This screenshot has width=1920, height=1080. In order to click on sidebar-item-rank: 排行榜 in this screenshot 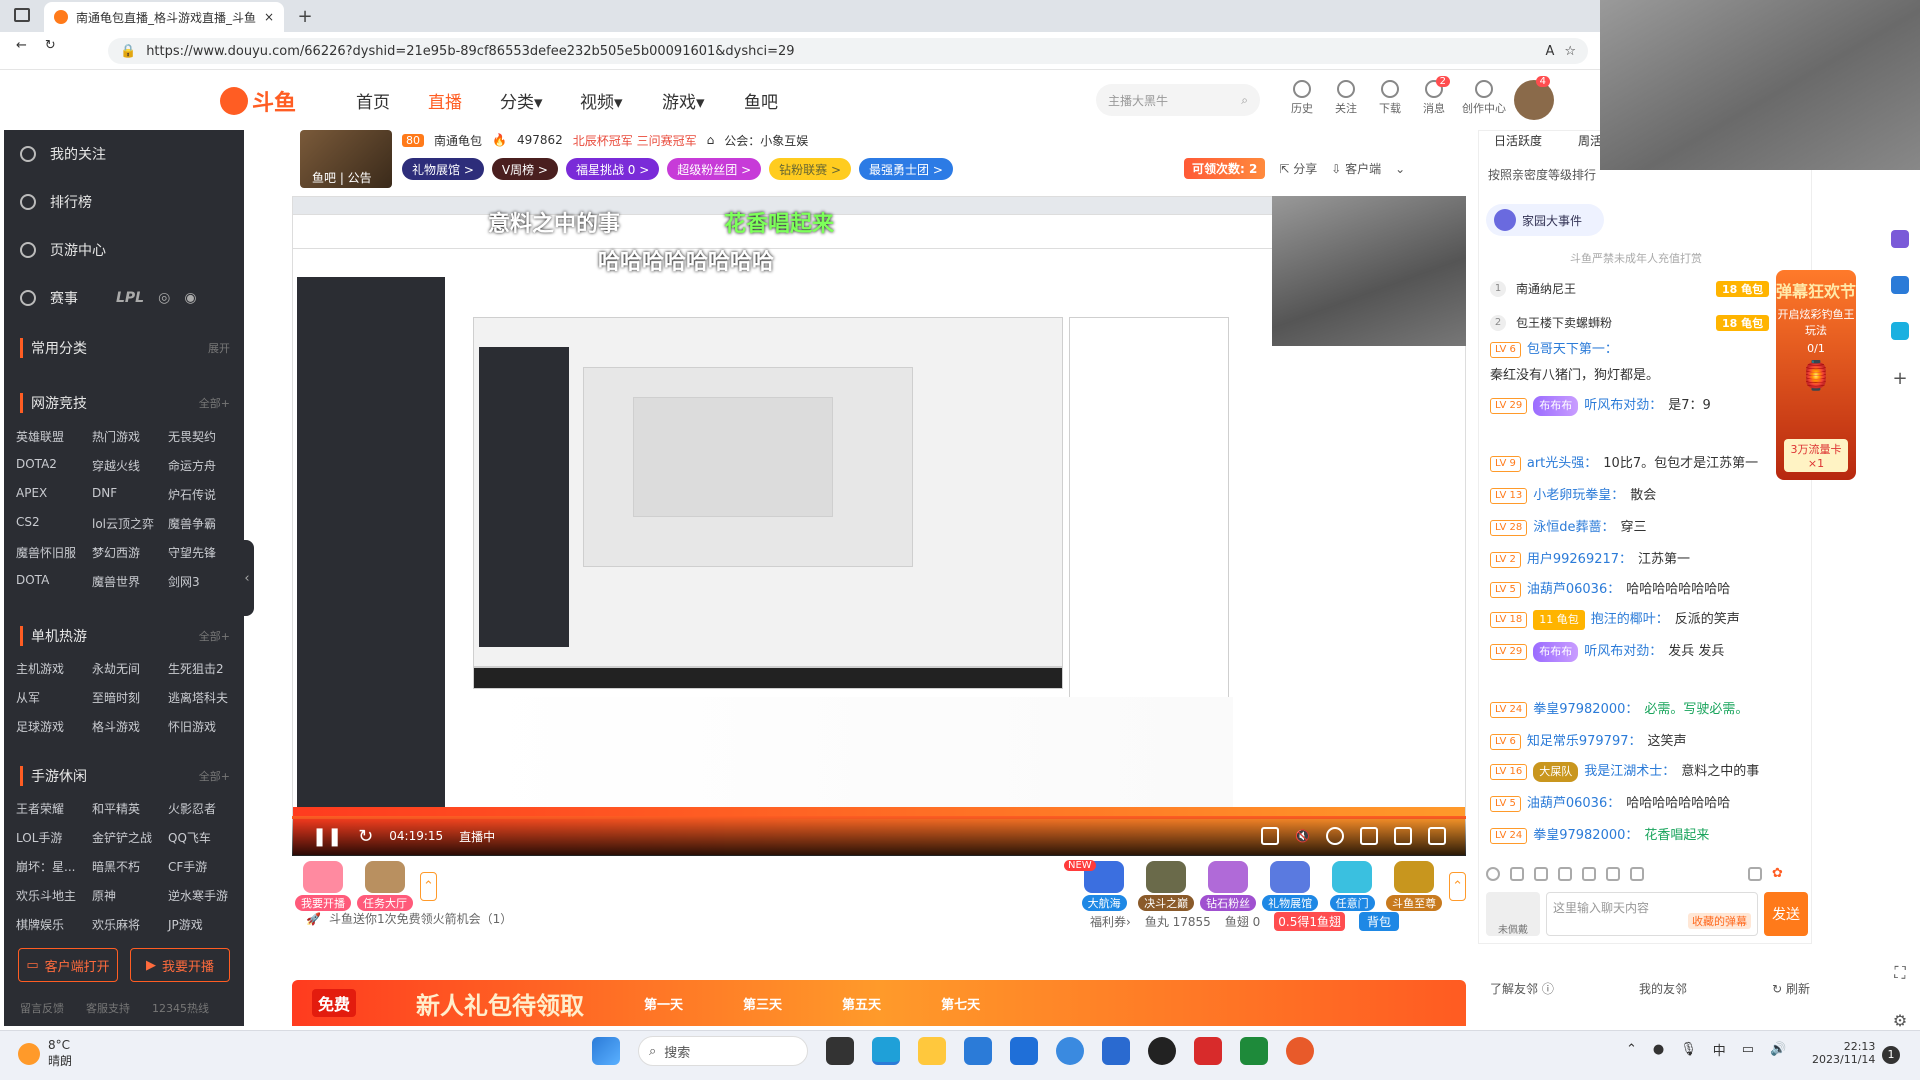, I will do `click(56, 202)`.